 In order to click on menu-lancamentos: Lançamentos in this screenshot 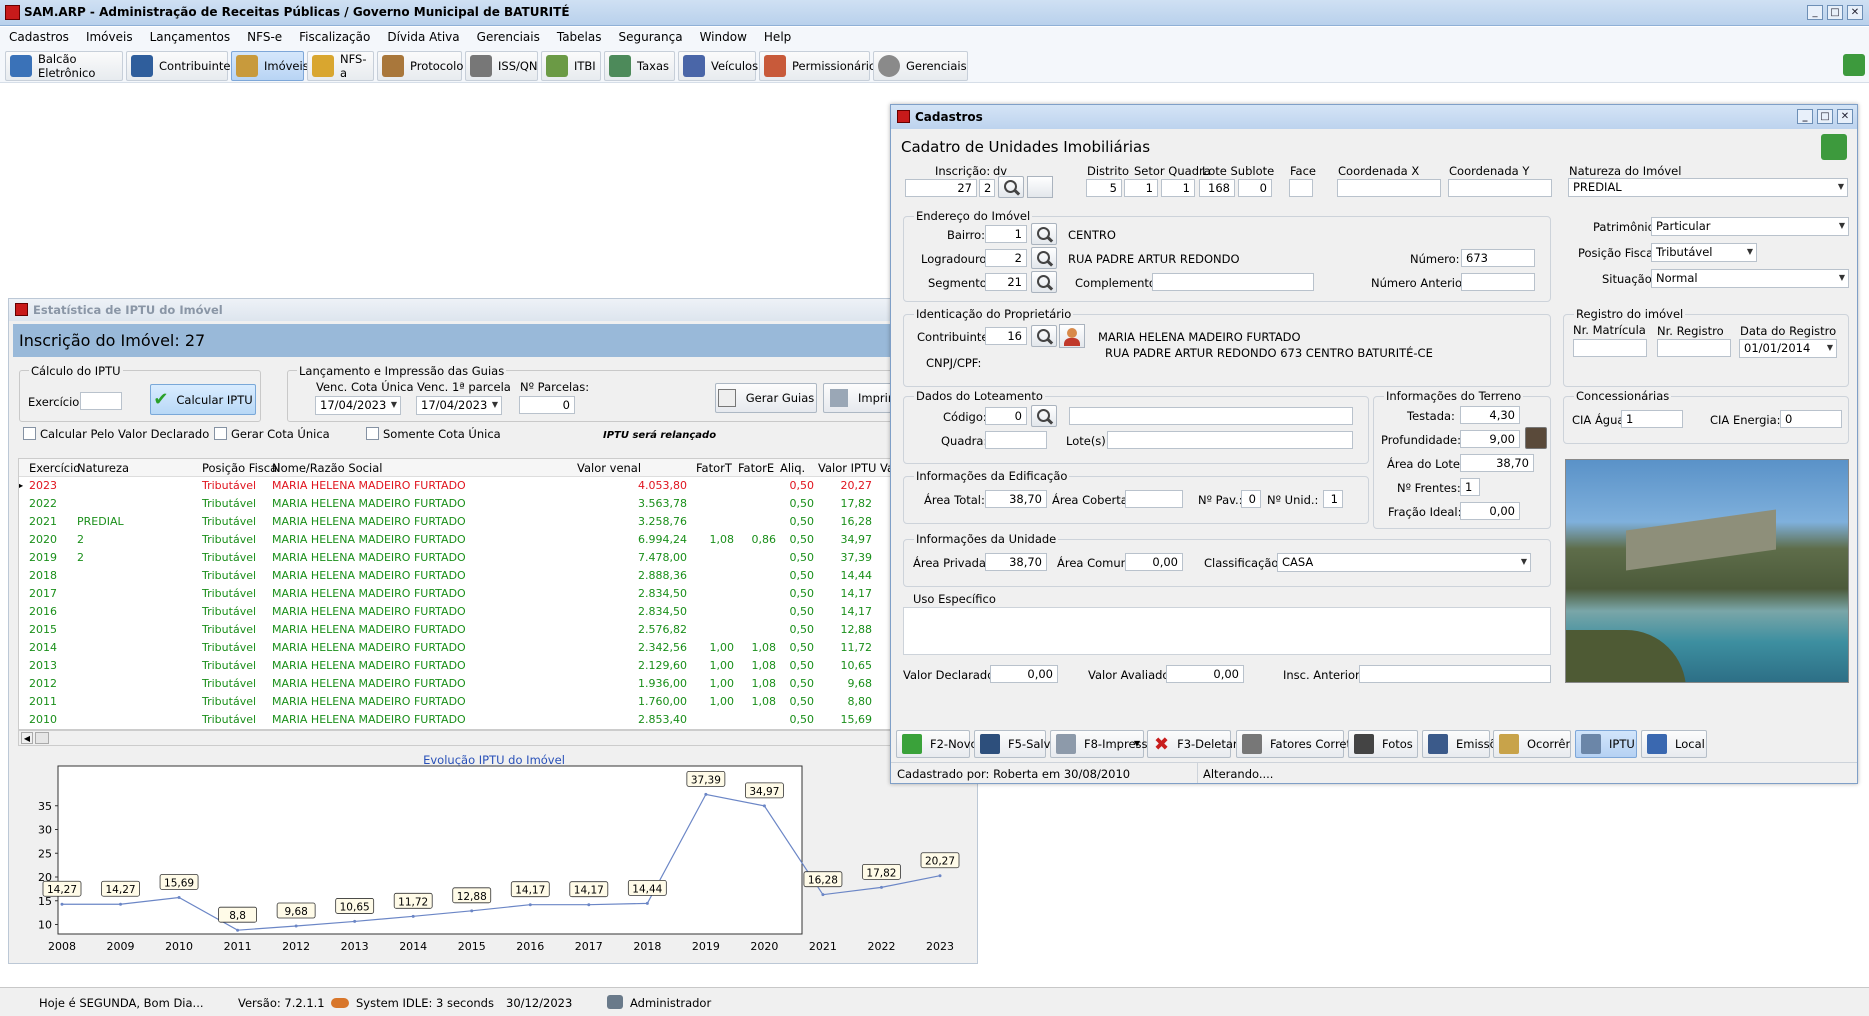, I will do `click(190, 35)`.